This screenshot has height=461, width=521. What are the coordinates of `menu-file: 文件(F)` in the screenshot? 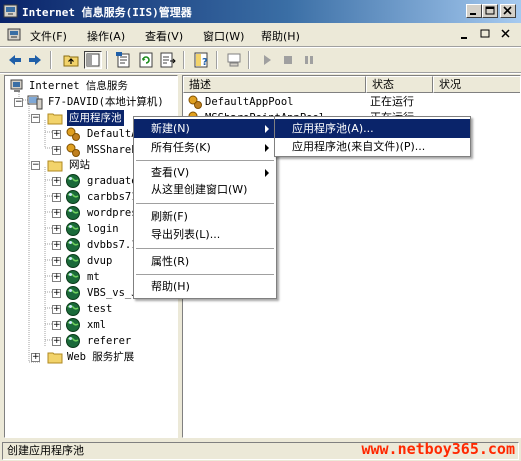 It's located at (48, 36).